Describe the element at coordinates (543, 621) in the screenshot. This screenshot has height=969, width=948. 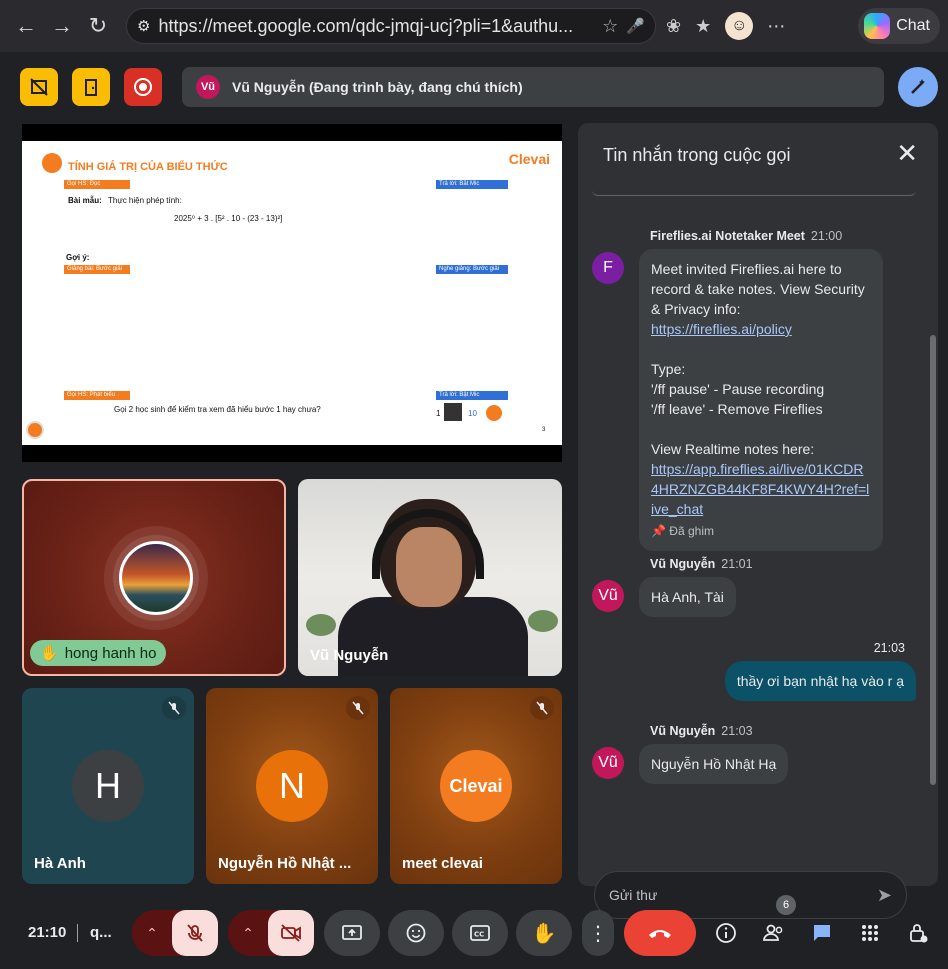
I see `plant-decoration` at that location.